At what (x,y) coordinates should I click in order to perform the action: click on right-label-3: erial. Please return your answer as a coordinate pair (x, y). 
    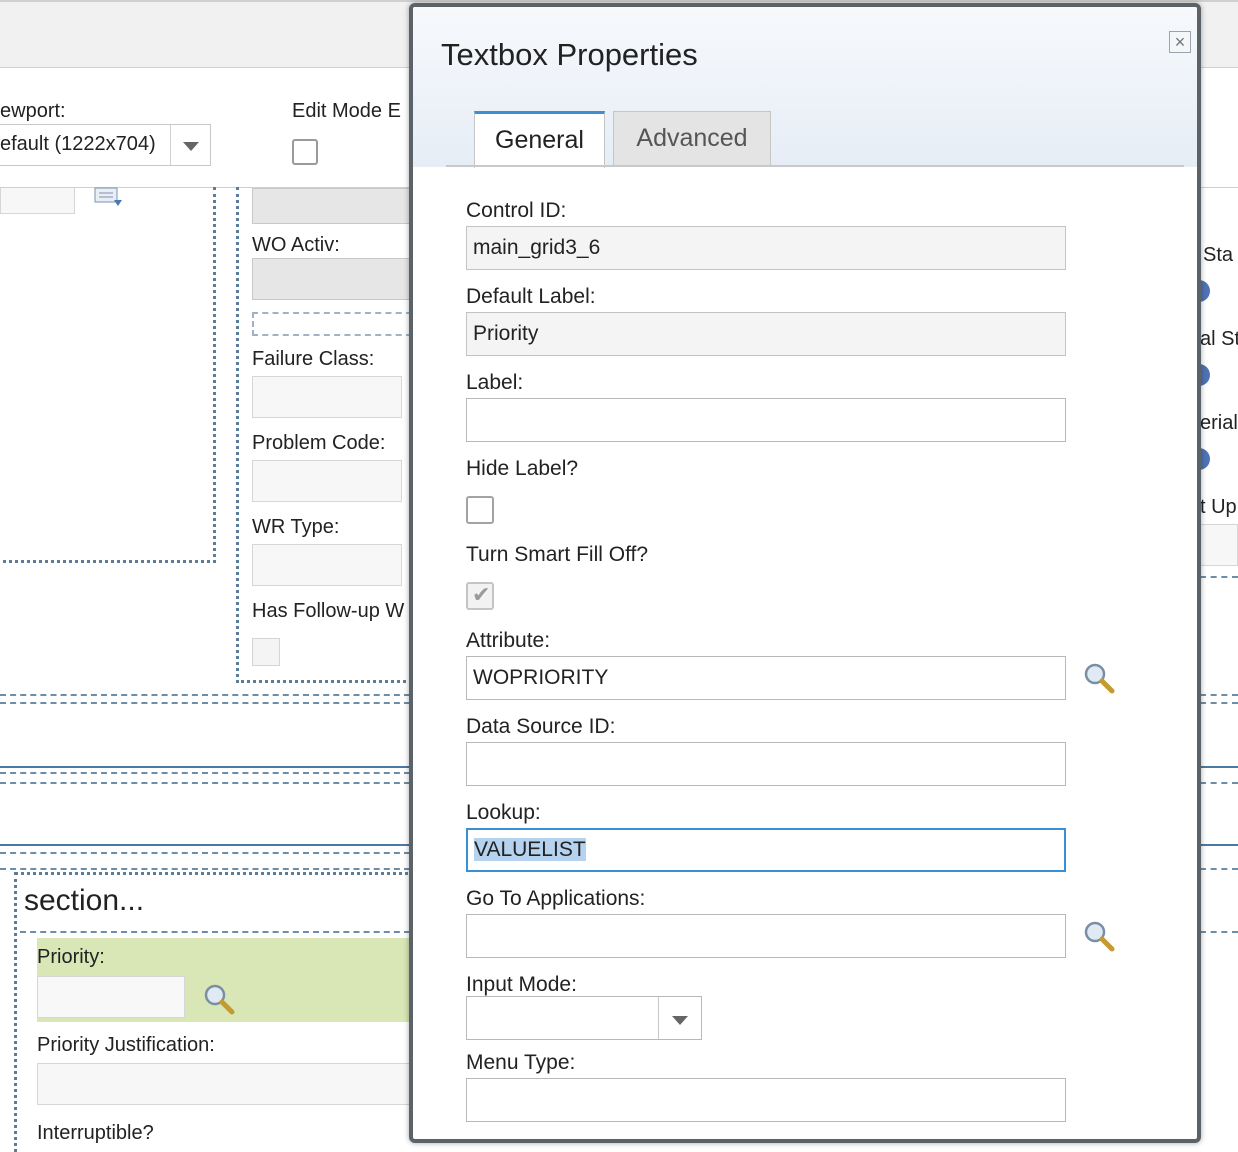
    Looking at the image, I should click on (1219, 423).